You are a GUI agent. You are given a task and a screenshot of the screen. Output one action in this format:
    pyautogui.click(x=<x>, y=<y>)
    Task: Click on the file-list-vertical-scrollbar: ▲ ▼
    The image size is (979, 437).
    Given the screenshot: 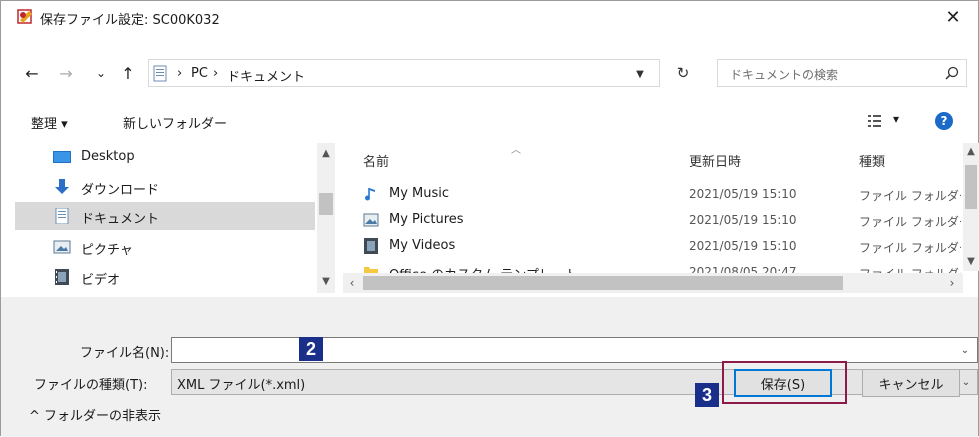 What is the action you would take?
    pyautogui.click(x=971, y=207)
    